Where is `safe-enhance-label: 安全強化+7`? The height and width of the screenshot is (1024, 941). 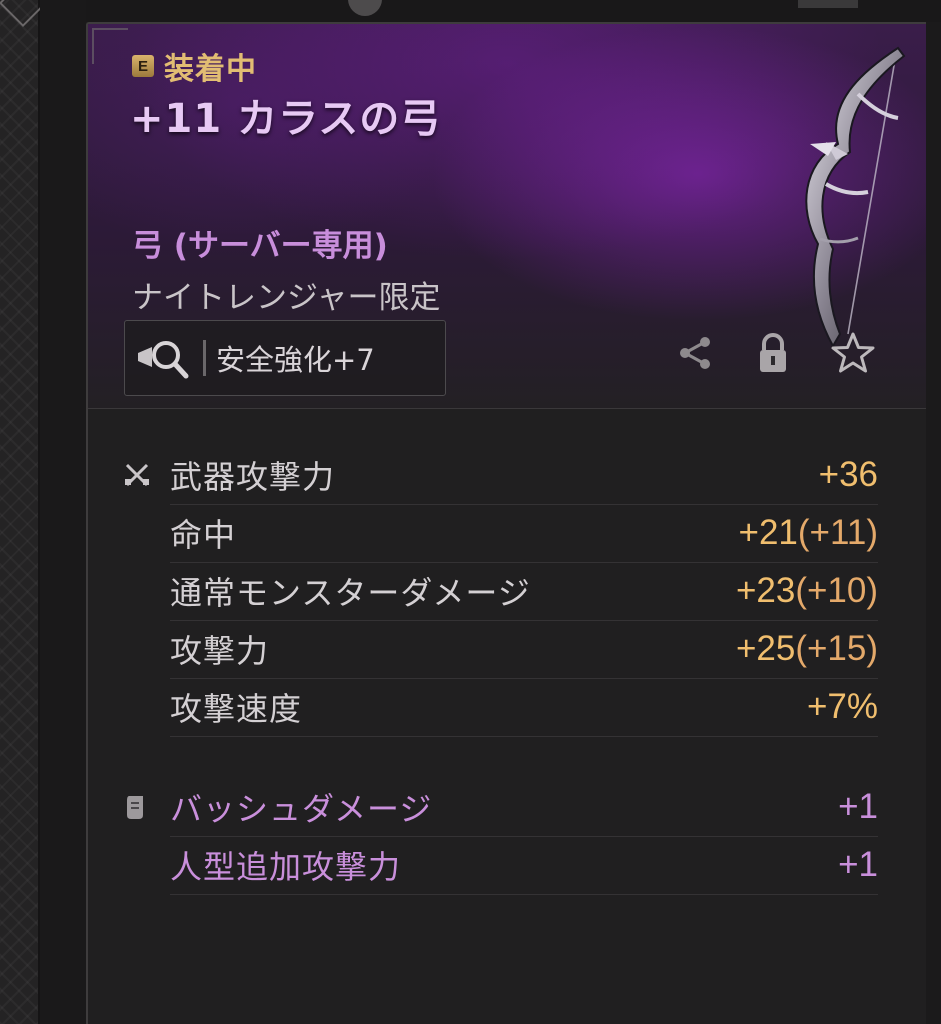 safe-enhance-label: 安全強化+7 is located at coordinates (295, 360).